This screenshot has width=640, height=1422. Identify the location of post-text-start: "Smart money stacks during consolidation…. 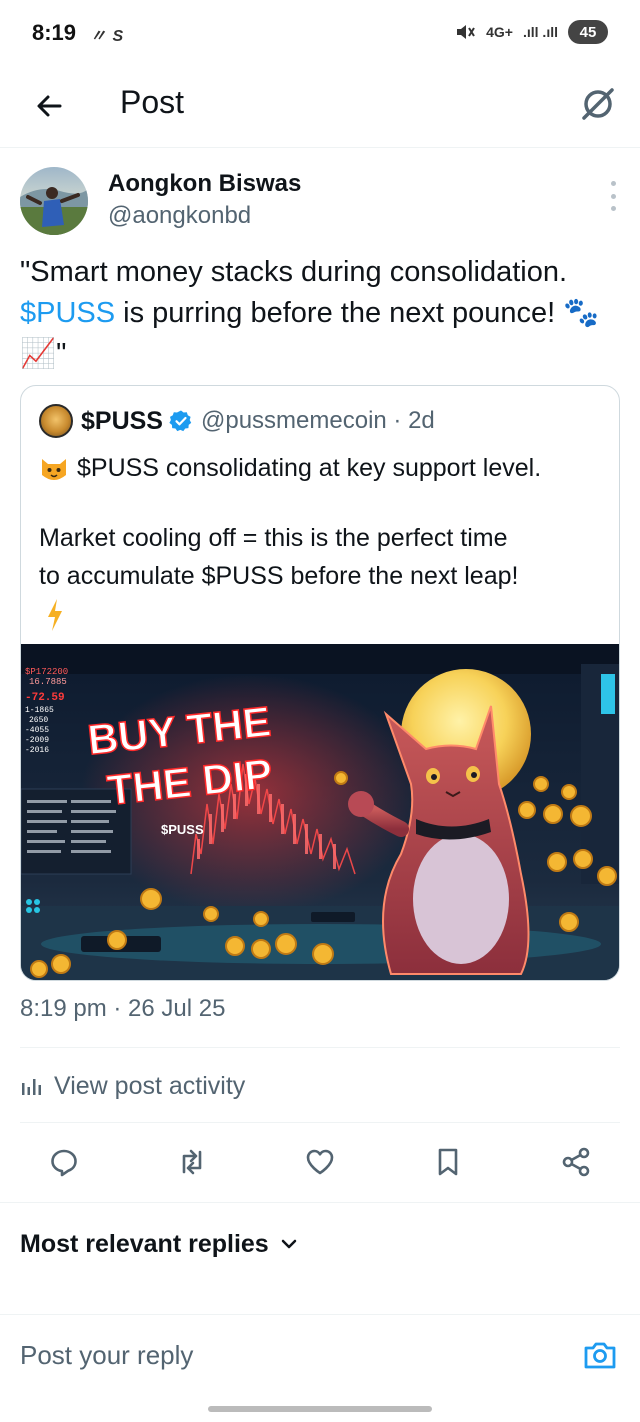
(294, 272).